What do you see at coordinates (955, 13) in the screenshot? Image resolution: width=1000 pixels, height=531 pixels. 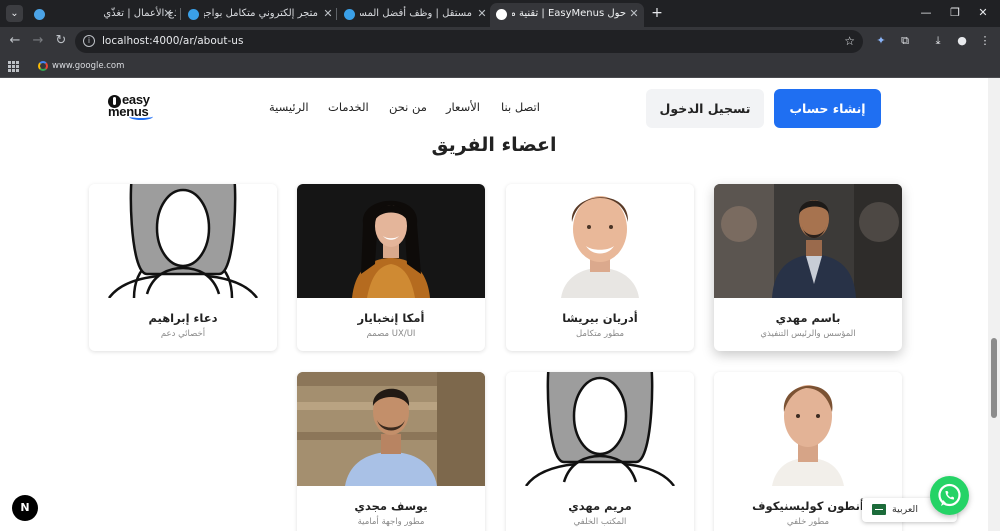 I see `restore-icon: ❐` at bounding box center [955, 13].